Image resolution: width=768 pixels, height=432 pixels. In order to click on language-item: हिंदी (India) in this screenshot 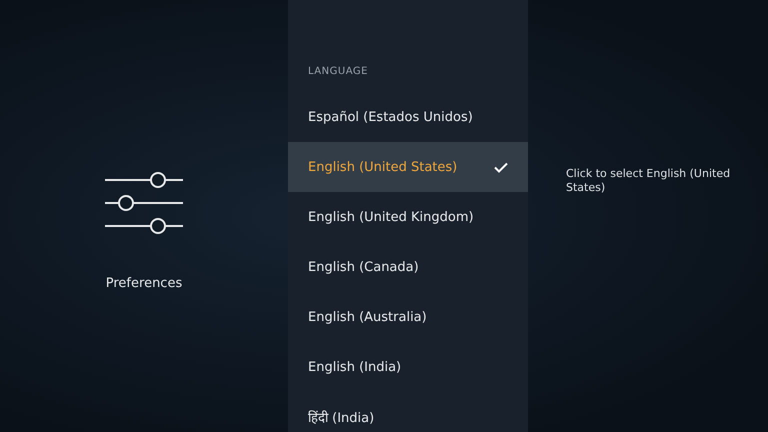, I will do `click(408, 412)`.